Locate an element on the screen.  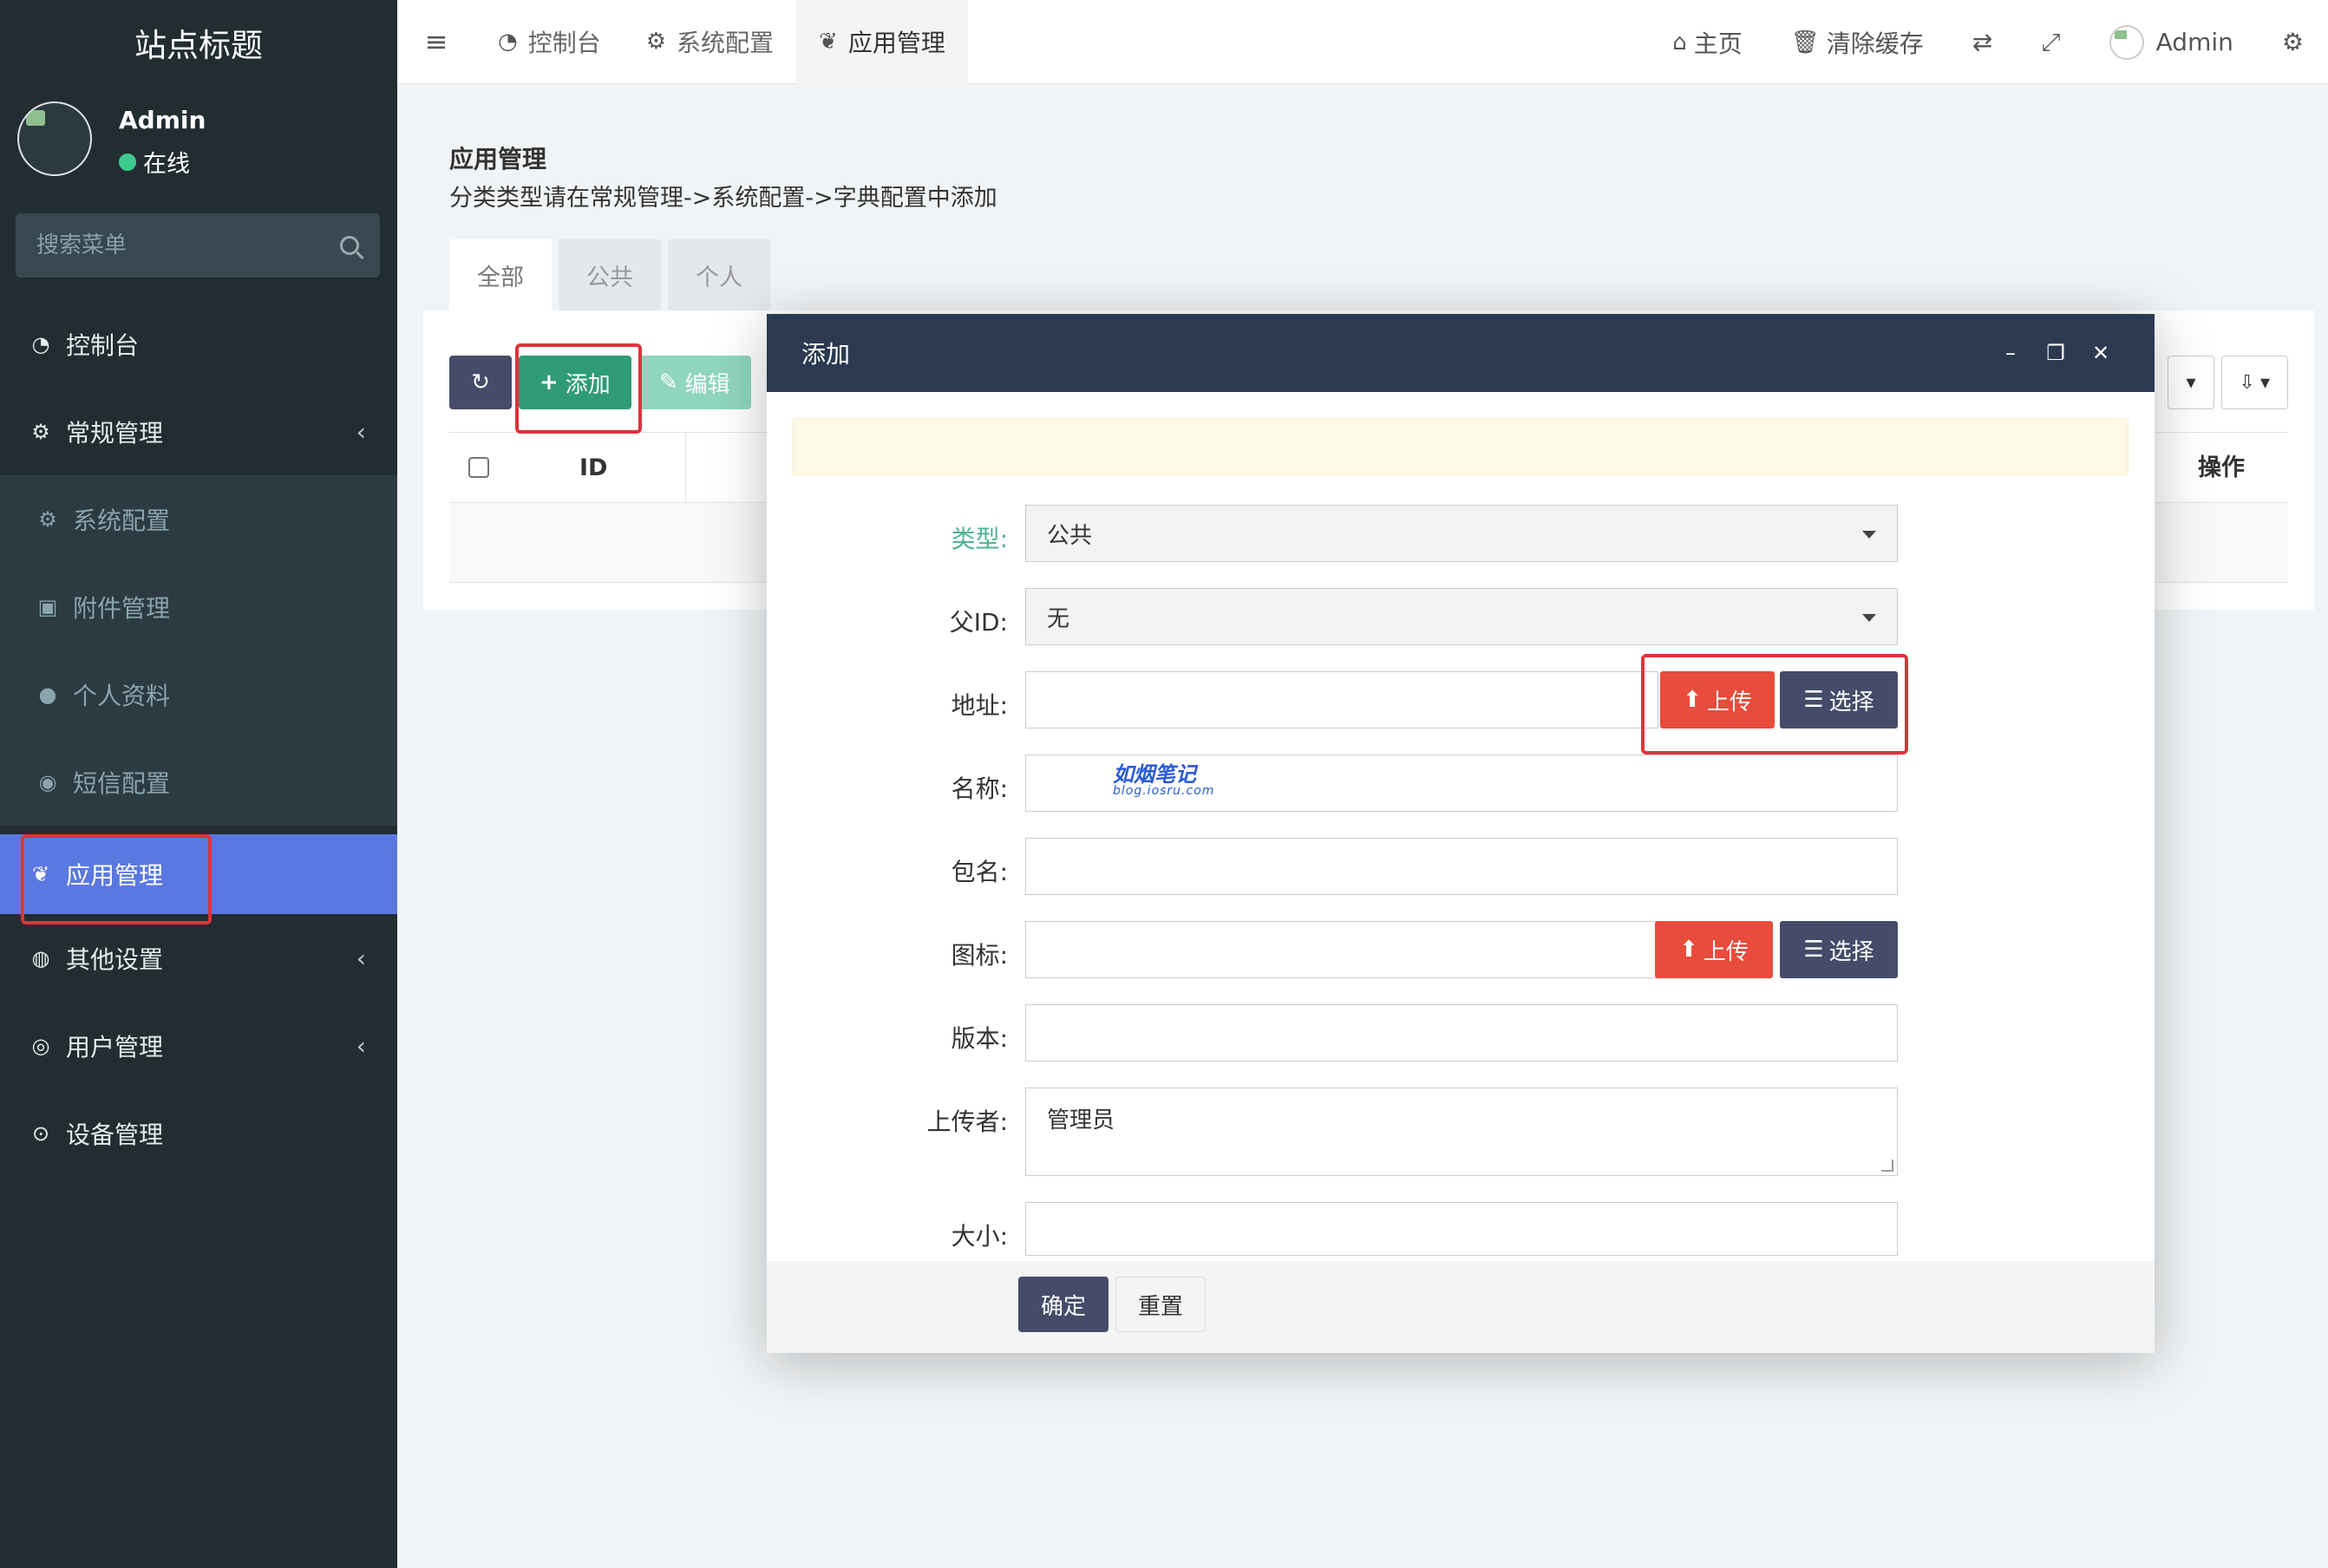
resize-handle-icon is located at coordinates (1887, 1166).